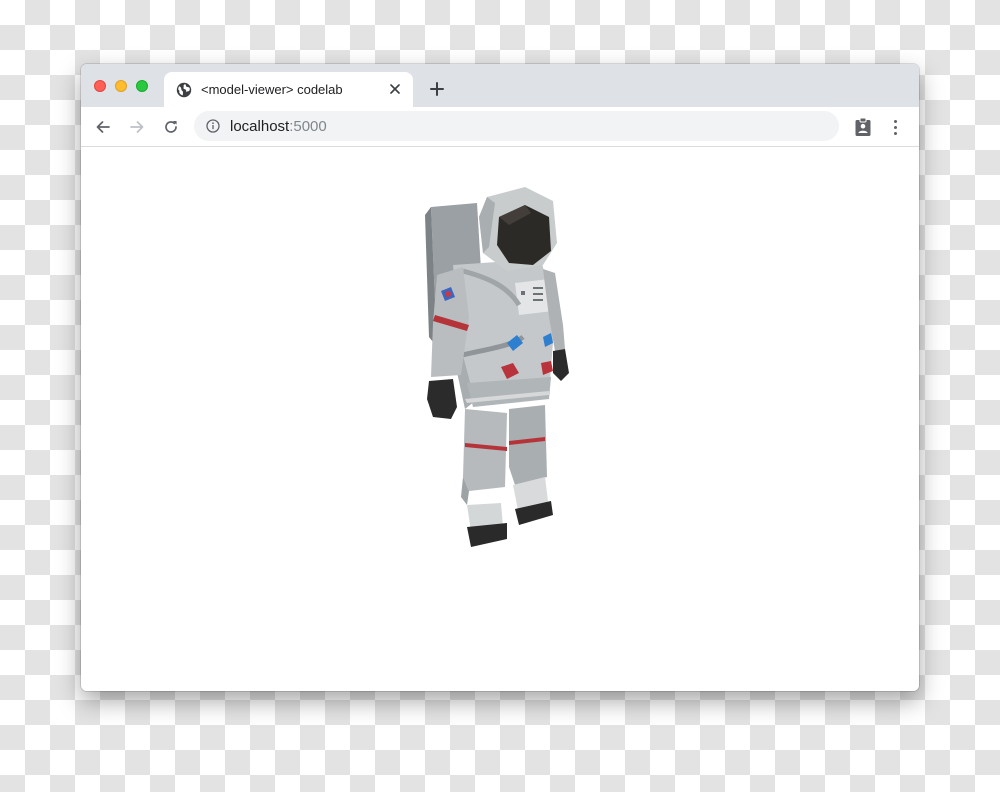  I want to click on close-icon, so click(395, 89).